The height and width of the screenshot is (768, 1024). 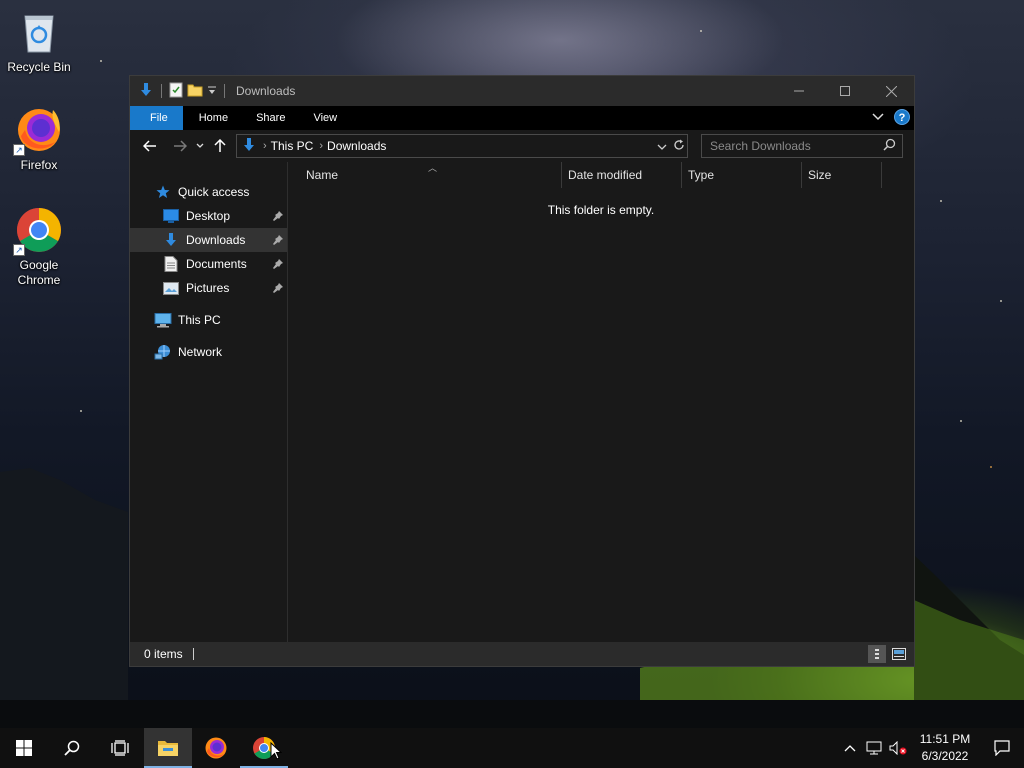 I want to click on downloads-folder-icon, so click(x=171, y=240).